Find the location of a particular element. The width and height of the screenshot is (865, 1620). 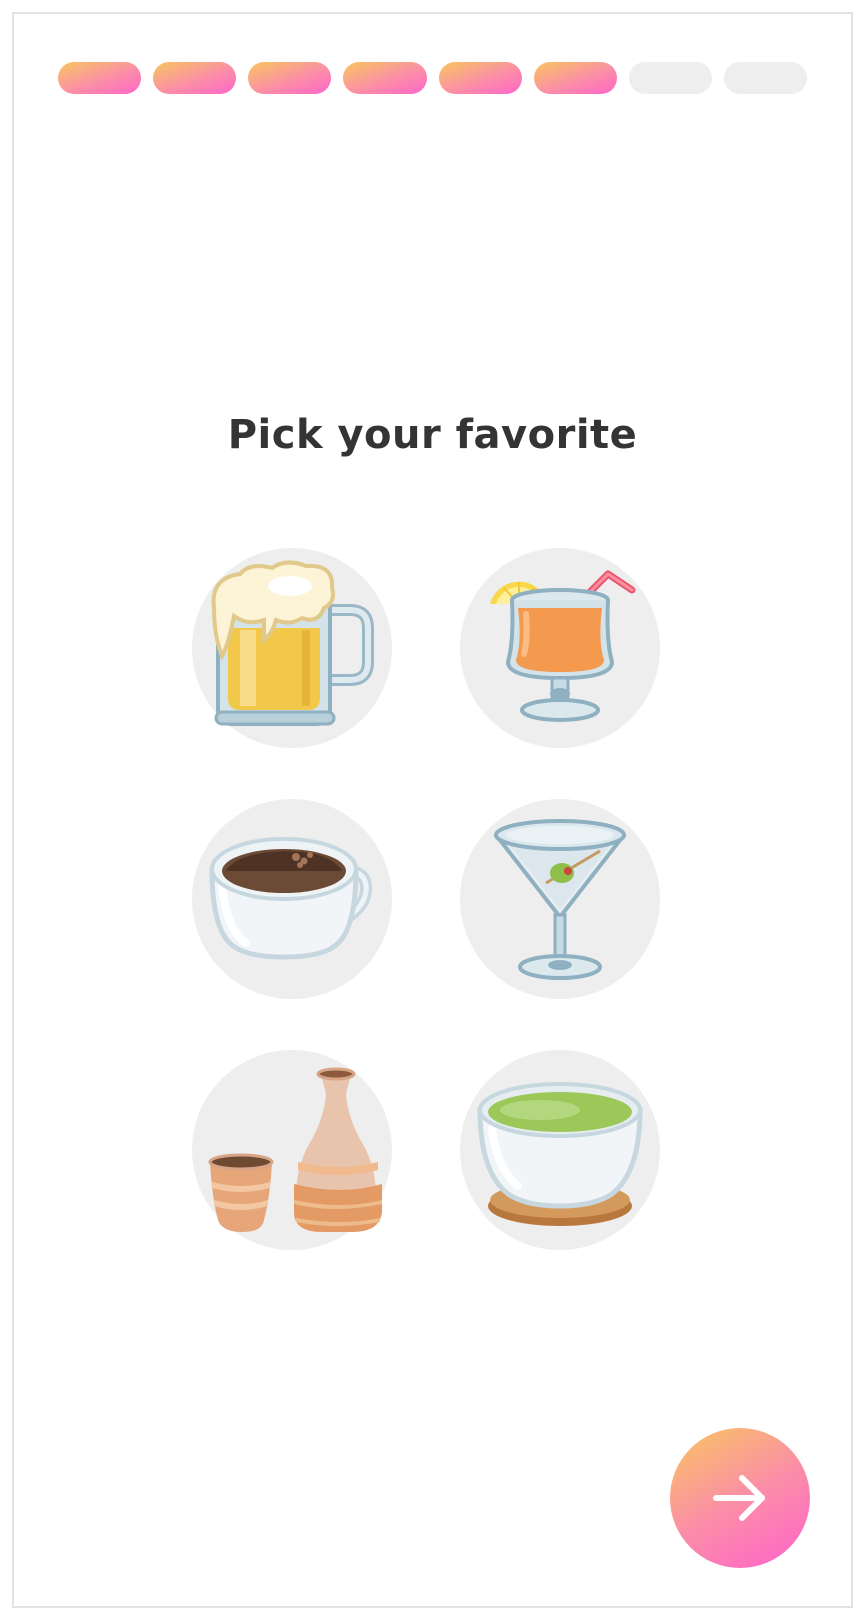

option-matcha is located at coordinates (560, 1150).